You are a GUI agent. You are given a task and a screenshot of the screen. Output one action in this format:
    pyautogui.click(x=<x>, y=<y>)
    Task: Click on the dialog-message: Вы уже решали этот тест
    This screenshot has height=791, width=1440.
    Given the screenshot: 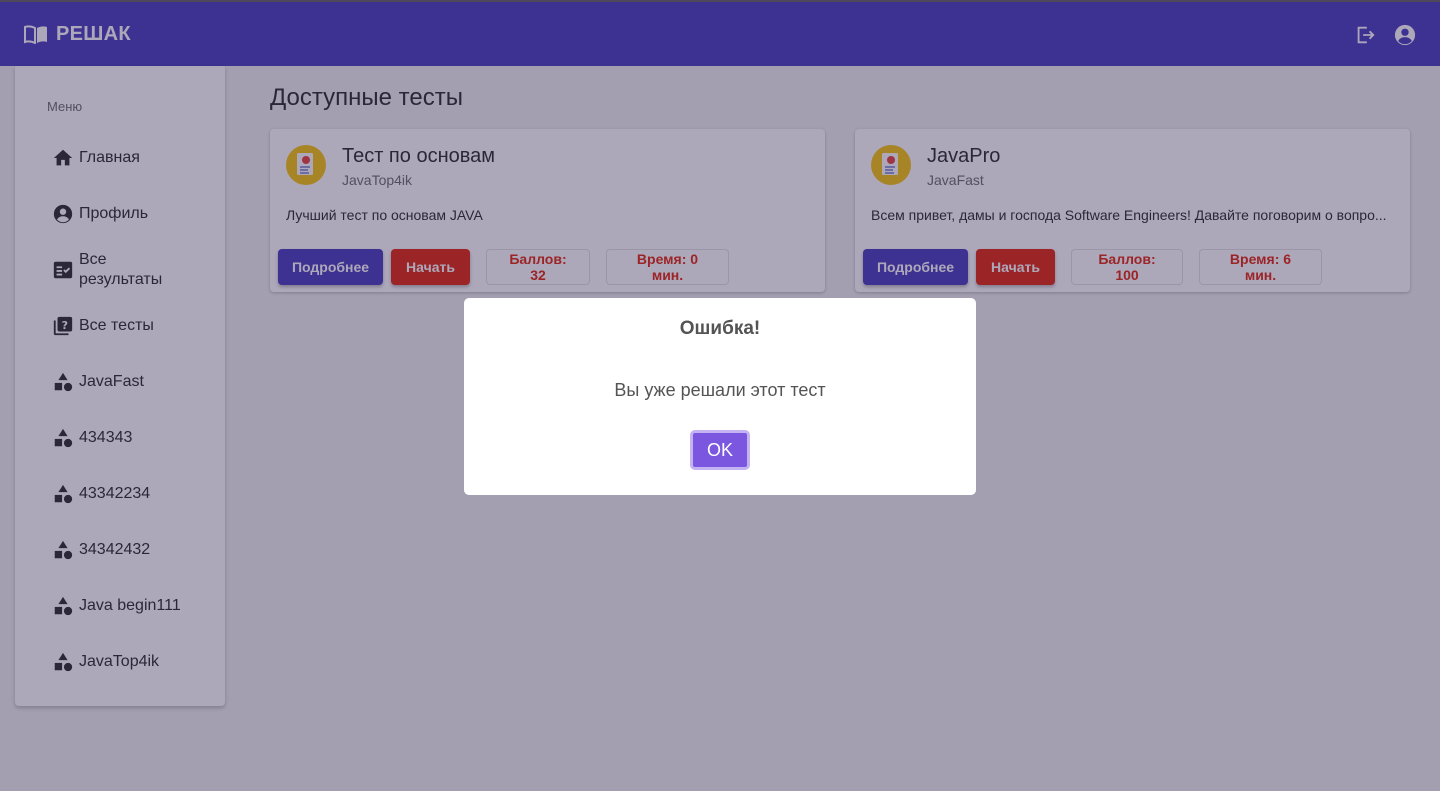 What is the action you would take?
    pyautogui.click(x=720, y=390)
    